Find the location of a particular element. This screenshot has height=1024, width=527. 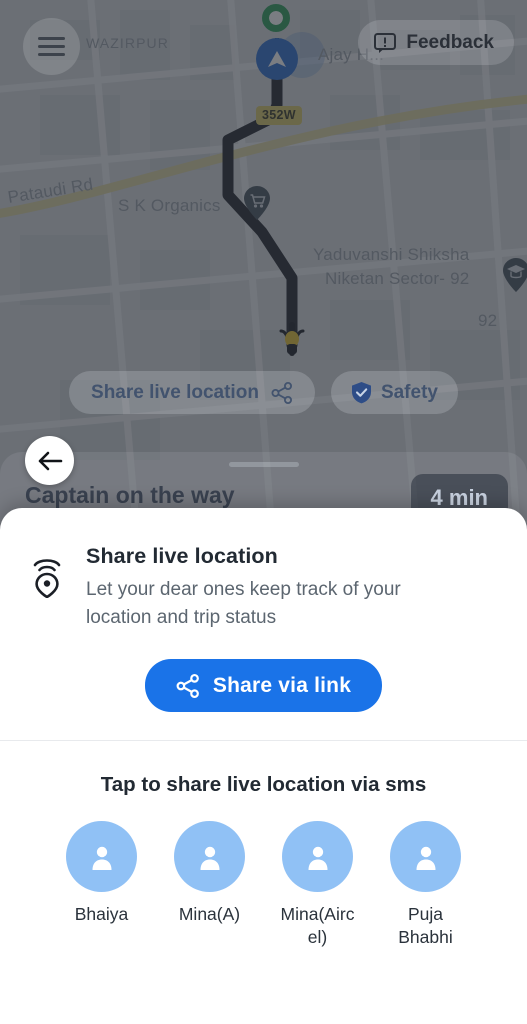

feedback-bubble-icon is located at coordinates (385, 42).